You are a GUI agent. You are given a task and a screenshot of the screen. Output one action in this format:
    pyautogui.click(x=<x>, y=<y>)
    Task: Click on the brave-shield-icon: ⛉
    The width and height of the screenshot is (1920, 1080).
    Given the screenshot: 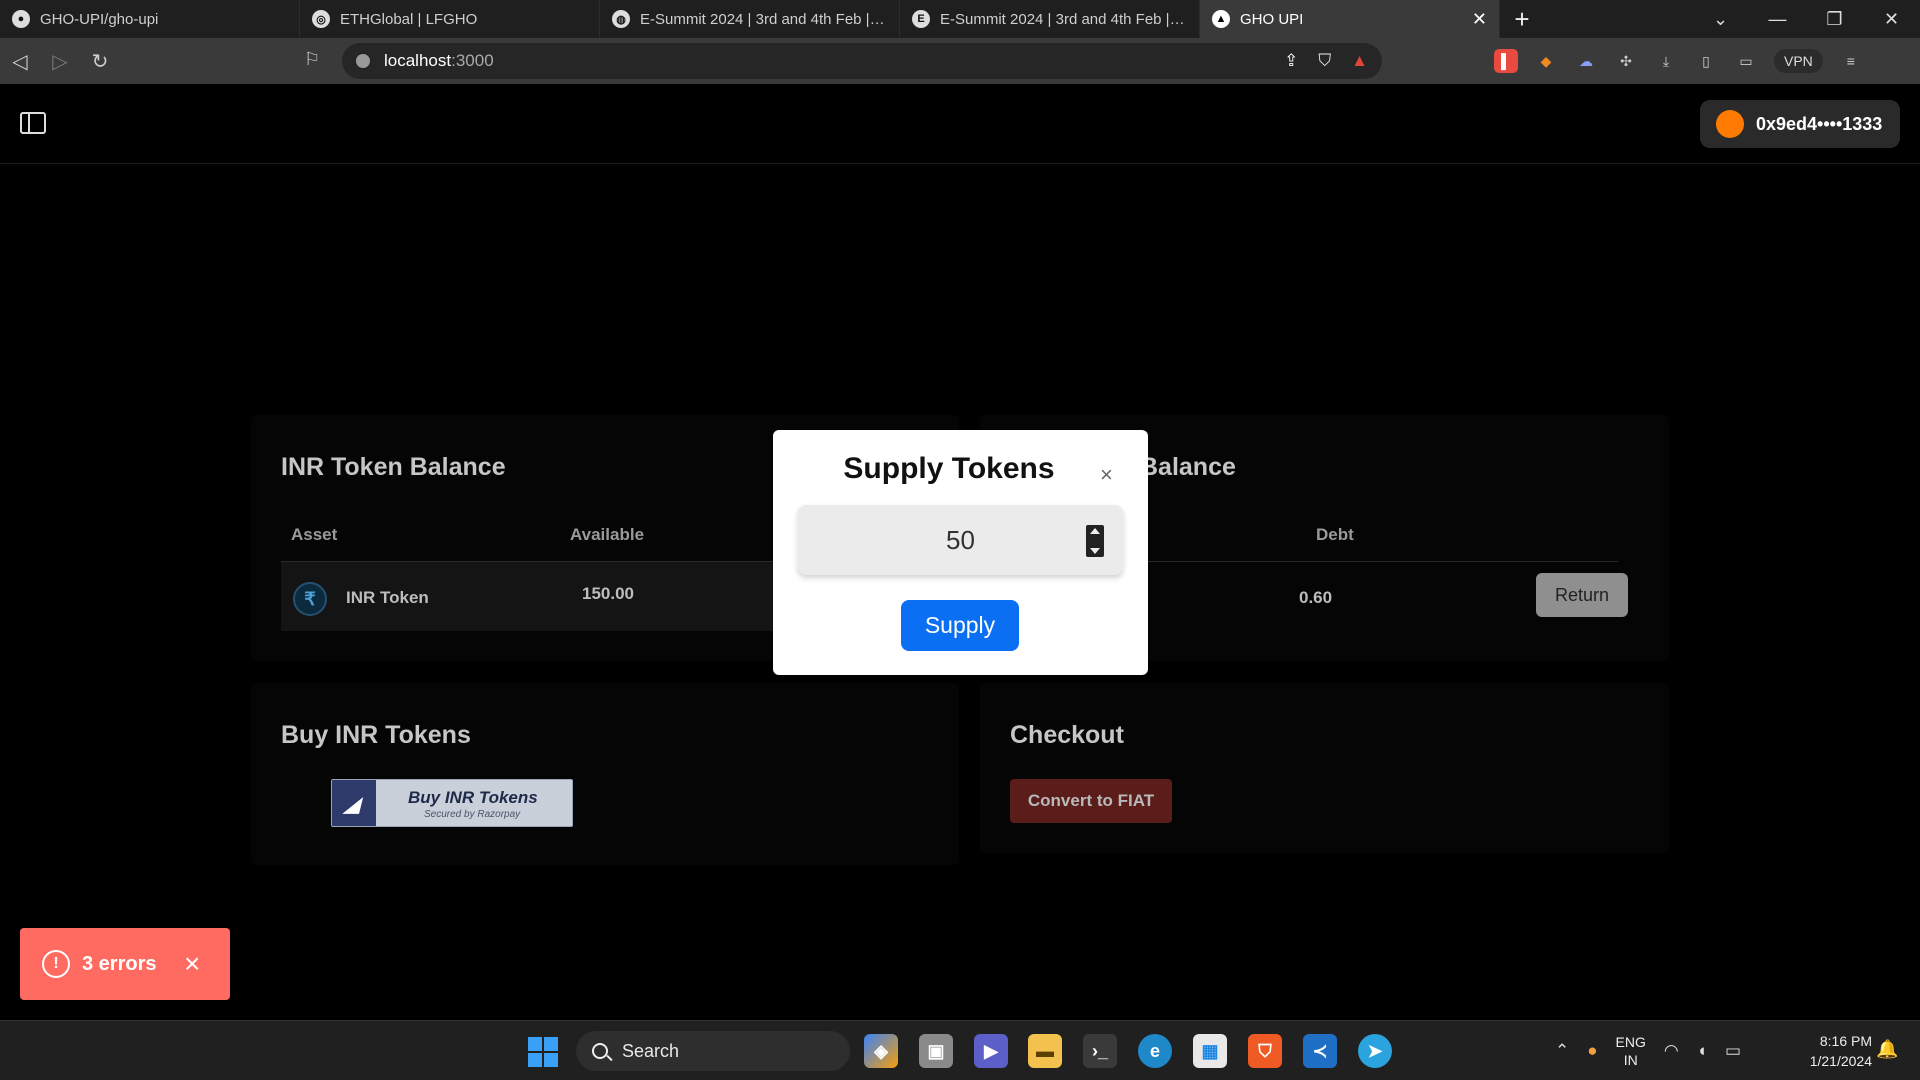 What is the action you would take?
    pyautogui.click(x=1324, y=61)
    